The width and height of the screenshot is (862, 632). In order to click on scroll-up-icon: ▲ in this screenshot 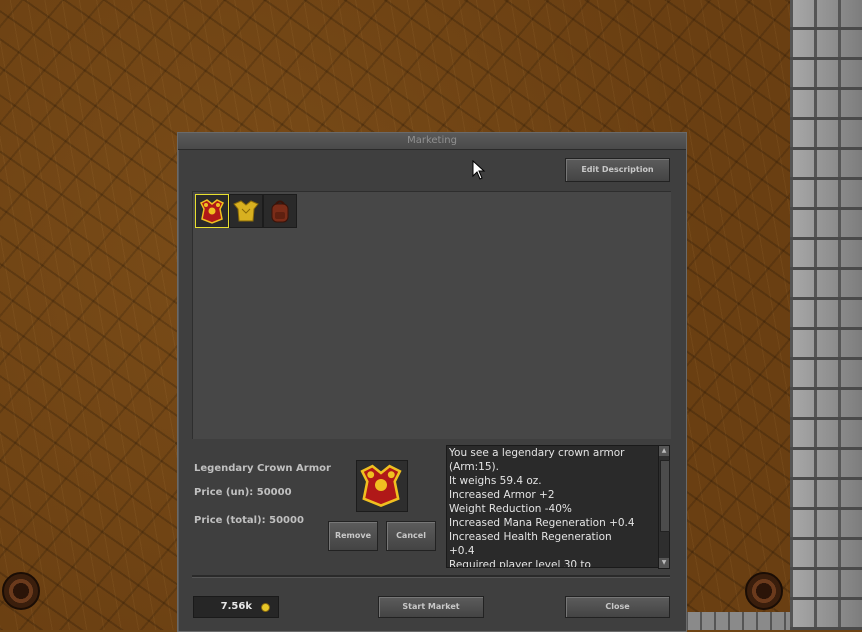, I will do `click(664, 451)`.